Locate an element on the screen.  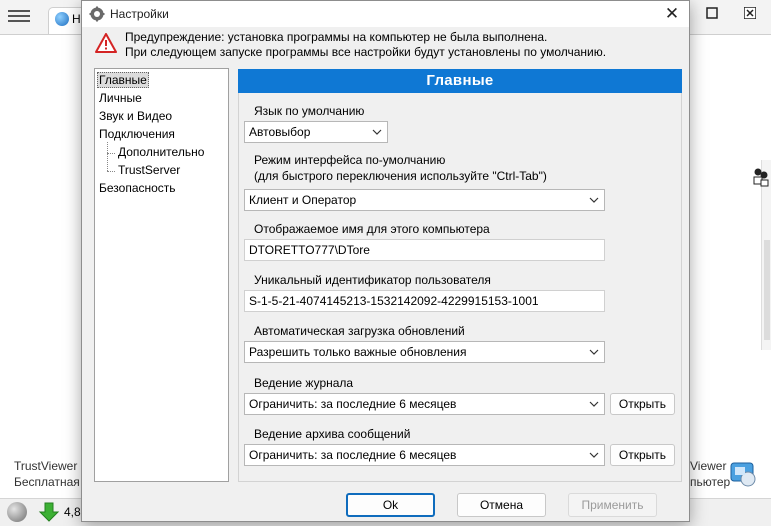
display-name-label: Отображаемое имя для этого компьютера is located at coordinates (372, 229).